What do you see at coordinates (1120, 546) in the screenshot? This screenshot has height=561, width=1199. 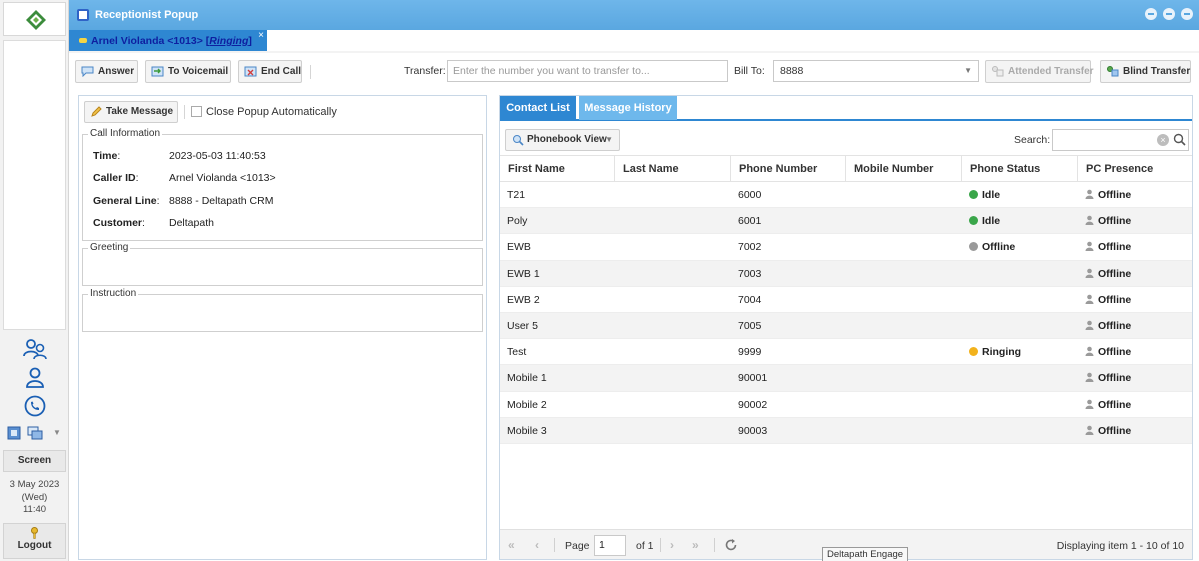 I see `pagination-summary: Displaying item 1 - 10 of 10` at bounding box center [1120, 546].